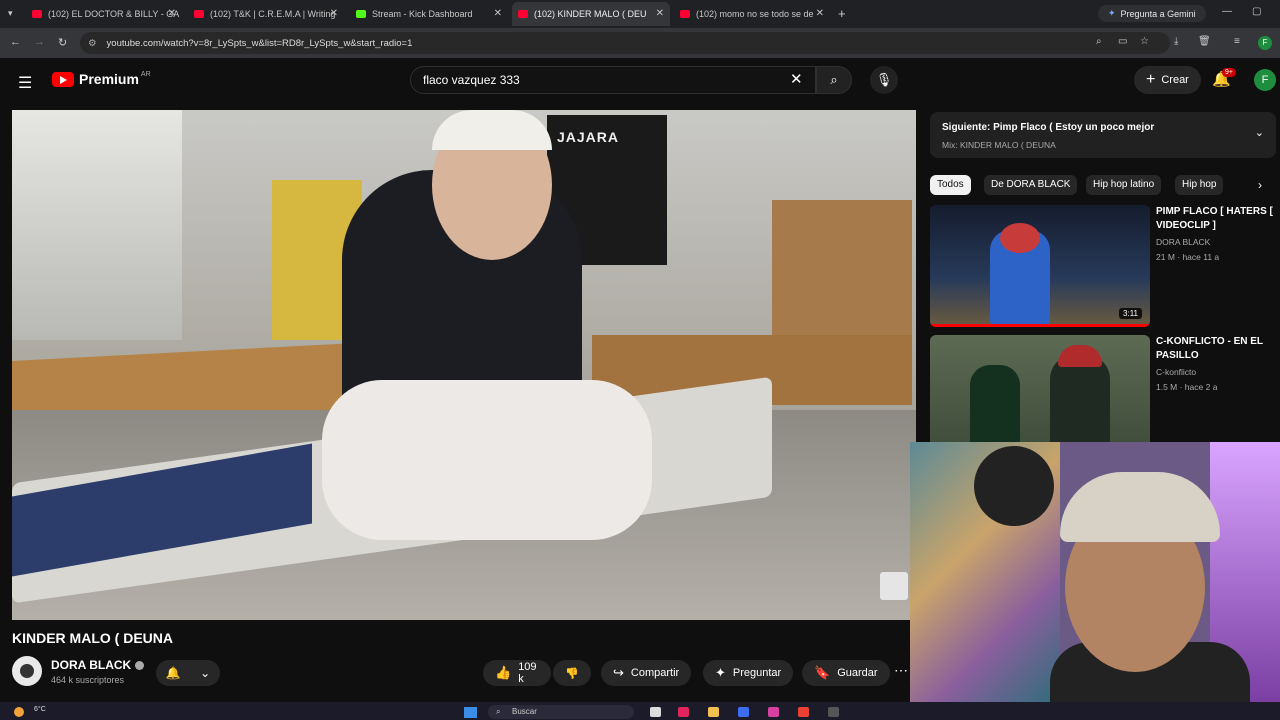 The image size is (1280, 720). What do you see at coordinates (1176, 41) in the screenshot?
I see `downloads-icon: ⤓` at bounding box center [1176, 41].